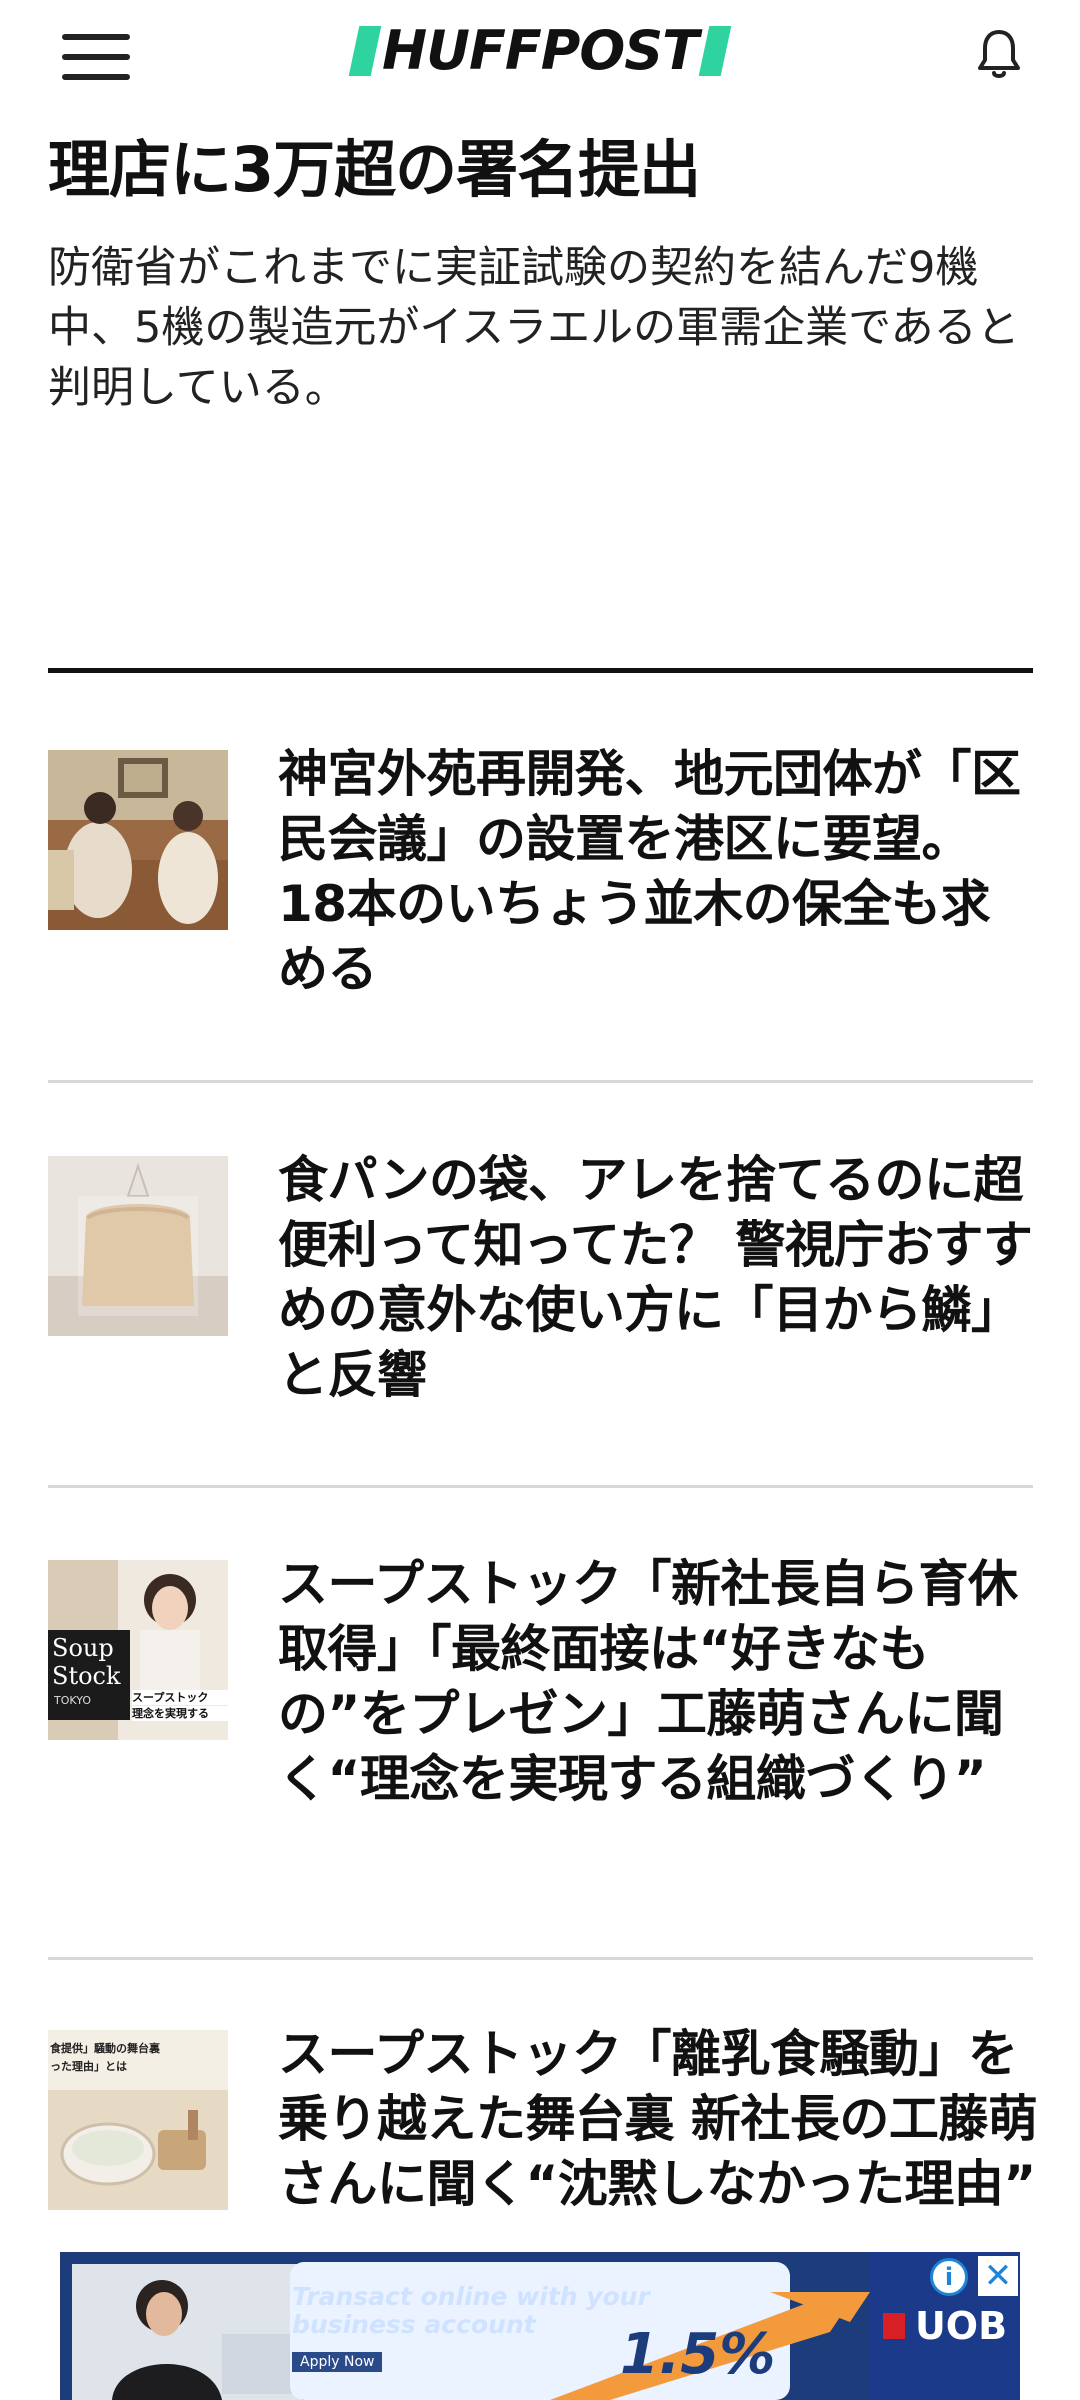 The height and width of the screenshot is (2400, 1080). Describe the element at coordinates (72, 1700) in the screenshot. I see `thumb-tokyo-text: TOKYO` at that location.